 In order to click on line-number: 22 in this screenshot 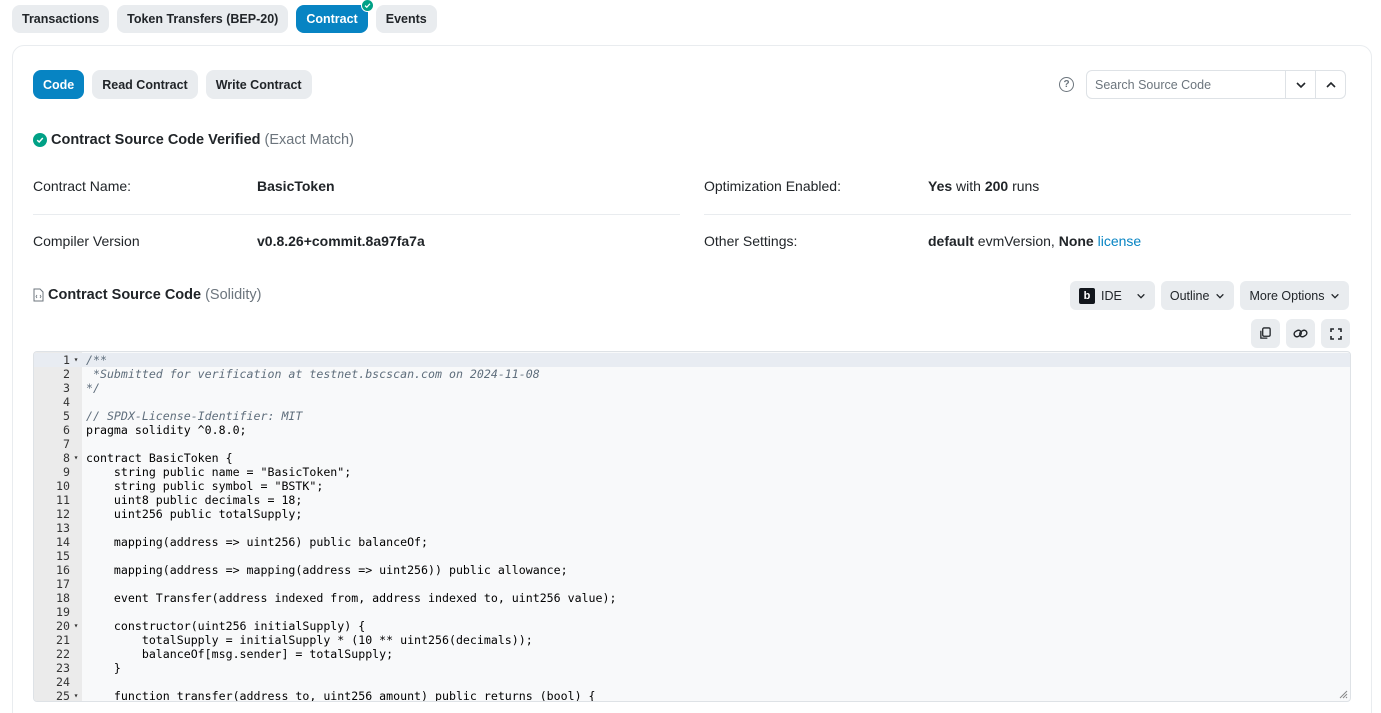, I will do `click(63, 654)`.